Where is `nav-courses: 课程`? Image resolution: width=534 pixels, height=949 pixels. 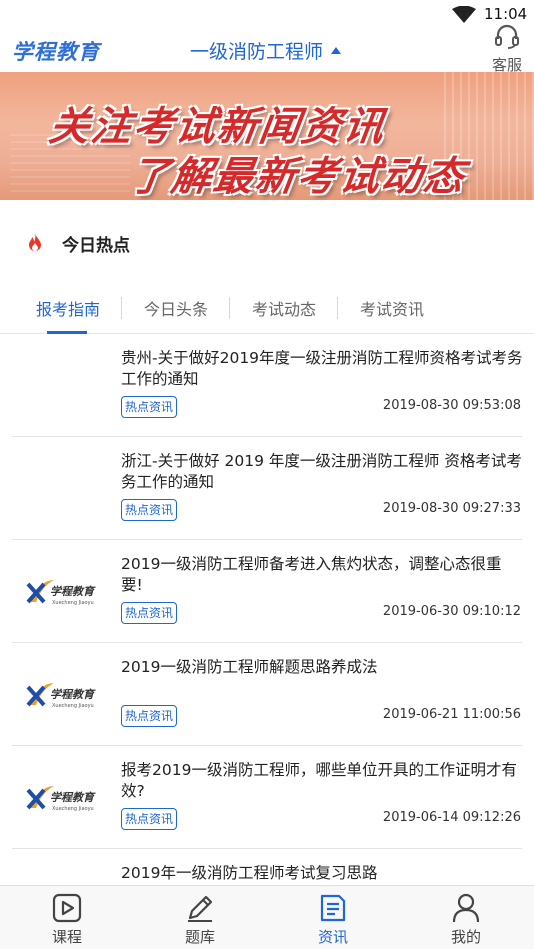
nav-courses: 课程 is located at coordinates (67, 919).